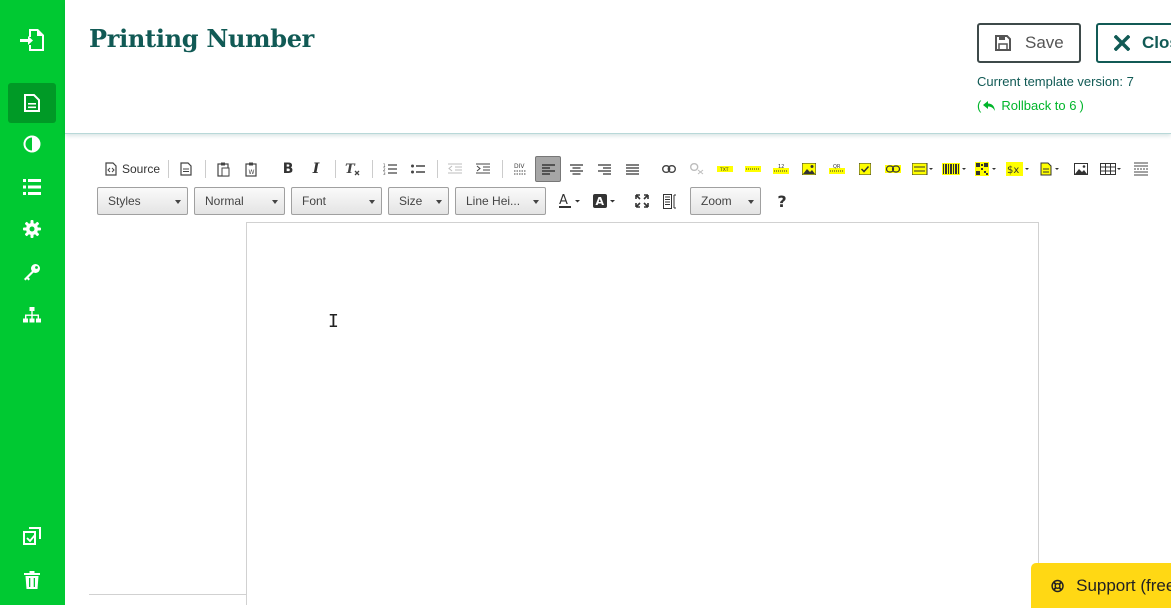 This screenshot has height=608, width=1171. Describe the element at coordinates (1003, 43) in the screenshot. I see `floppy-disk-icon` at that location.